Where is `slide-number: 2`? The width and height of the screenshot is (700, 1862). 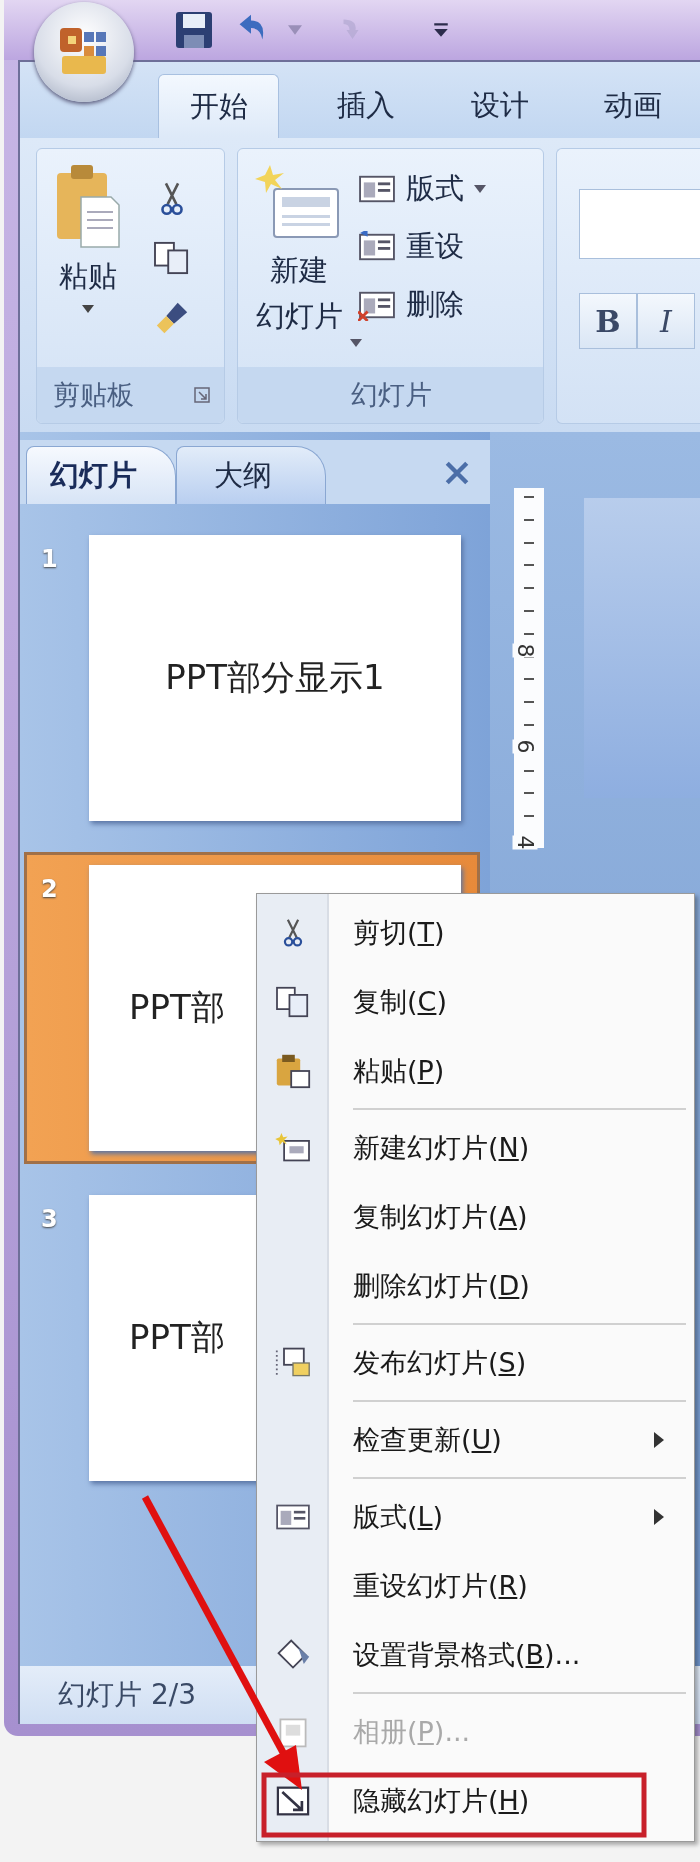
slide-number: 2 is located at coordinates (50, 889).